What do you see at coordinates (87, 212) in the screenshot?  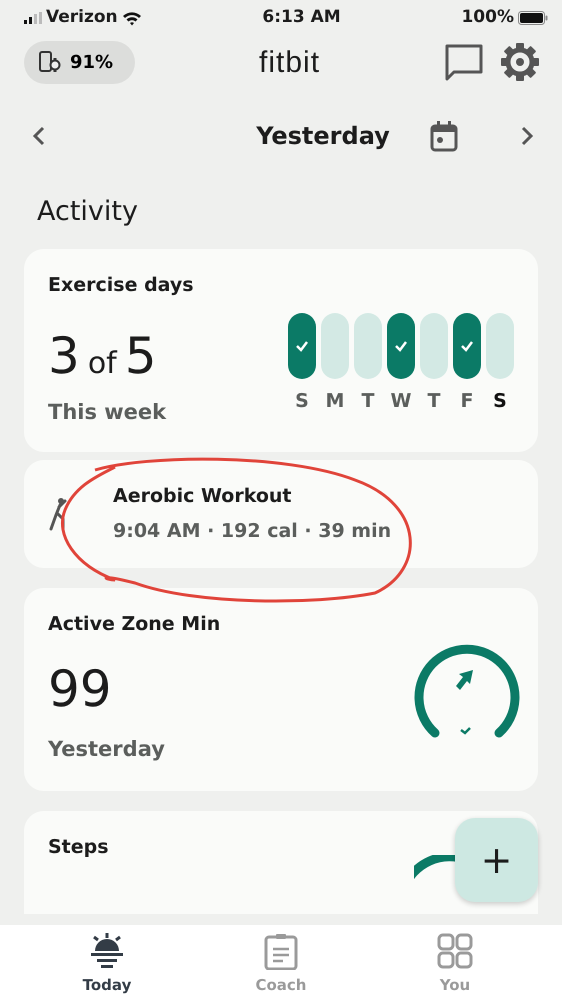 I see `section-heading: Activity` at bounding box center [87, 212].